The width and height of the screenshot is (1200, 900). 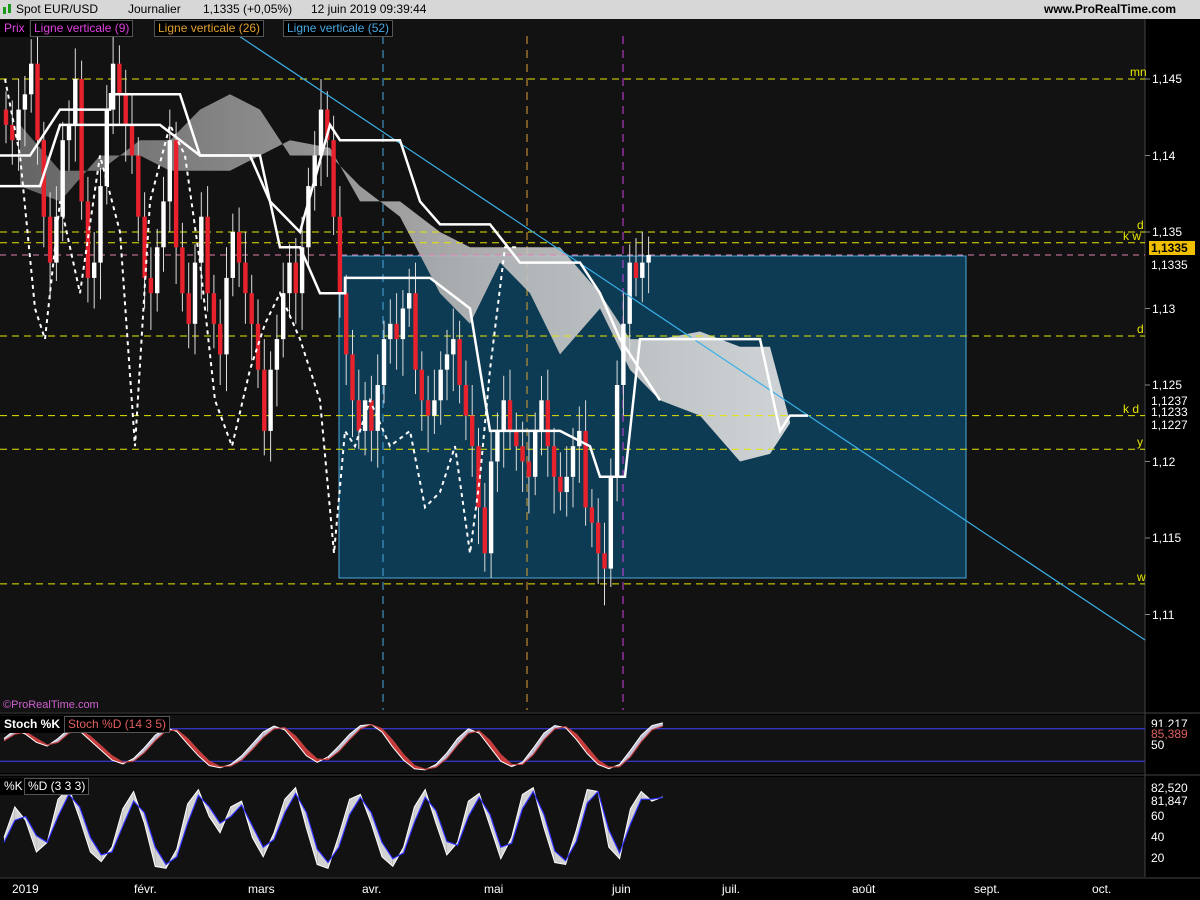 I want to click on stoch2-tick-20: 20, so click(x=1158, y=858).